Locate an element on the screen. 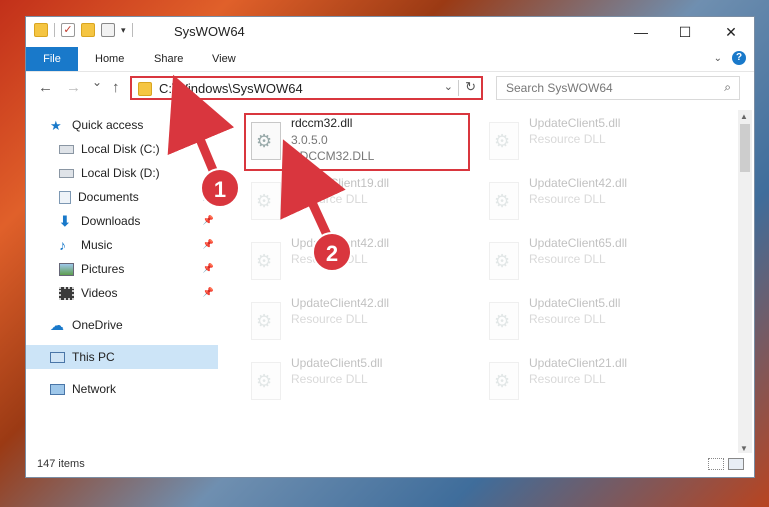  file-name: UpdateClient21.dll is located at coordinates (578, 363).